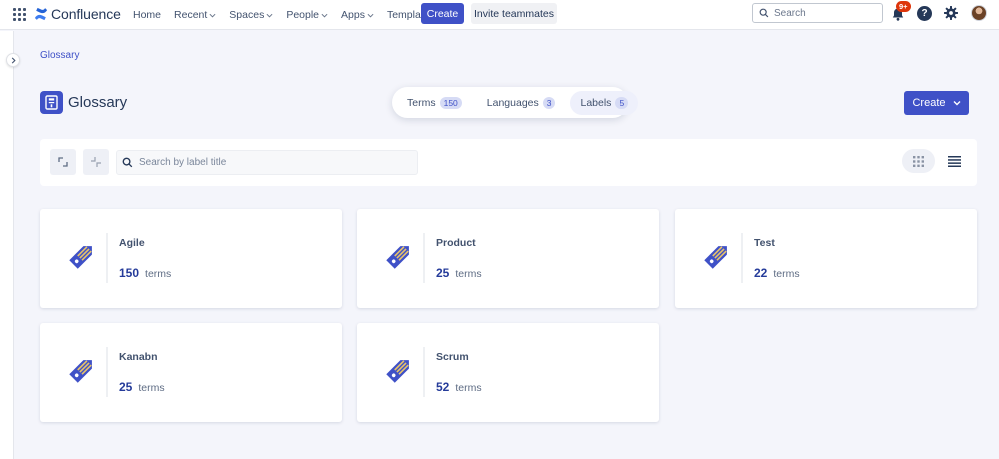 Image resolution: width=999 pixels, height=459 pixels. I want to click on glossary-book-icon, so click(51, 102).